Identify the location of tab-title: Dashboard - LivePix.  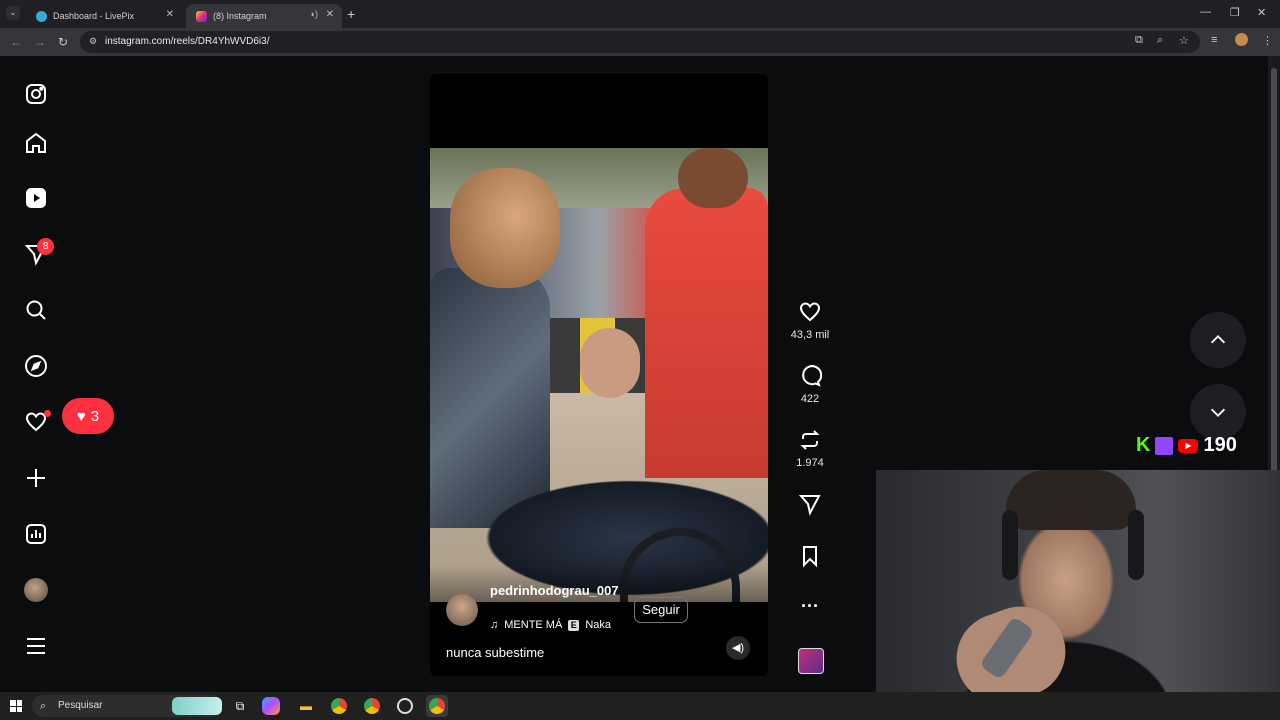
(94, 16).